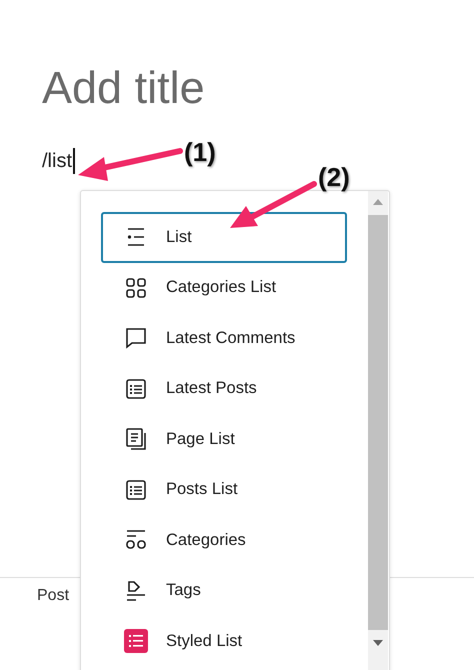 This screenshot has height=670, width=474. I want to click on text-cursor, so click(74, 161).